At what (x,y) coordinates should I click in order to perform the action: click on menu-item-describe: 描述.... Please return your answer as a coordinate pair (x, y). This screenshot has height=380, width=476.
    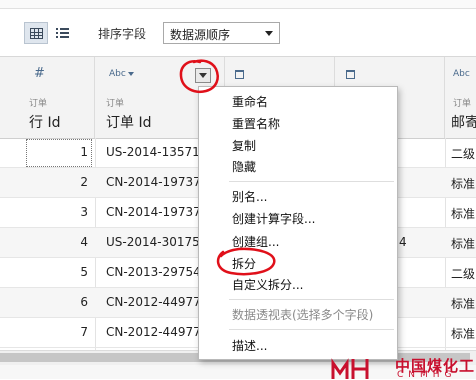
    Looking at the image, I should click on (249, 345).